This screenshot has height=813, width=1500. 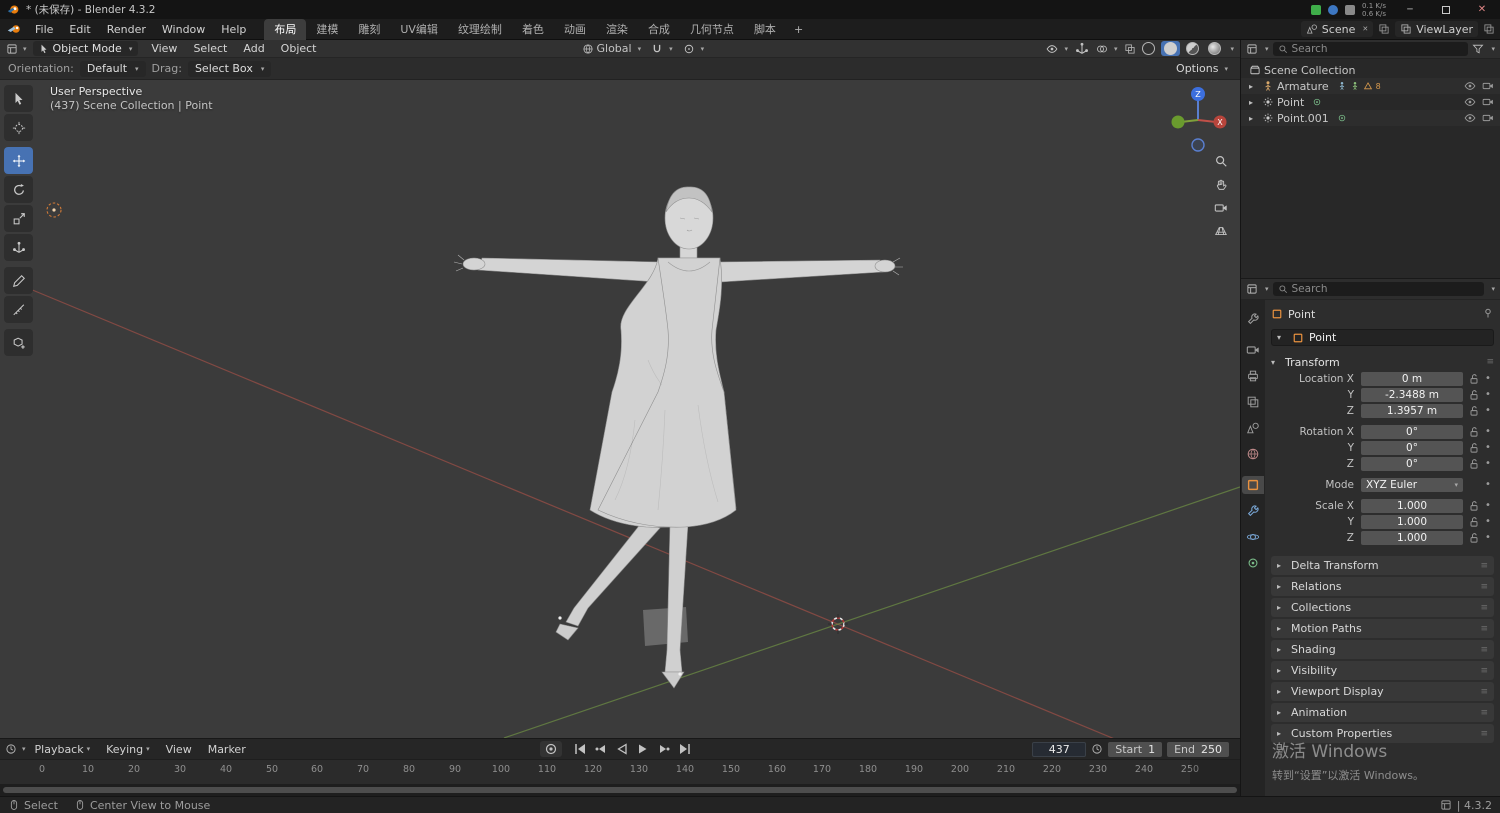 I want to click on menu-render: Render, so click(x=126, y=29).